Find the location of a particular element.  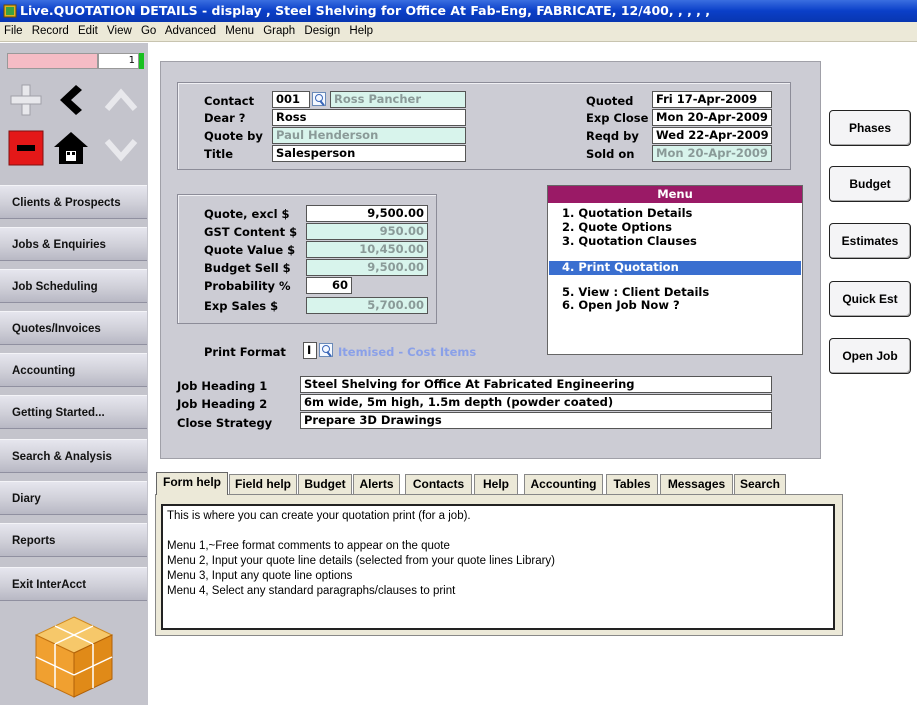

budget-button: Budget is located at coordinates (870, 184).